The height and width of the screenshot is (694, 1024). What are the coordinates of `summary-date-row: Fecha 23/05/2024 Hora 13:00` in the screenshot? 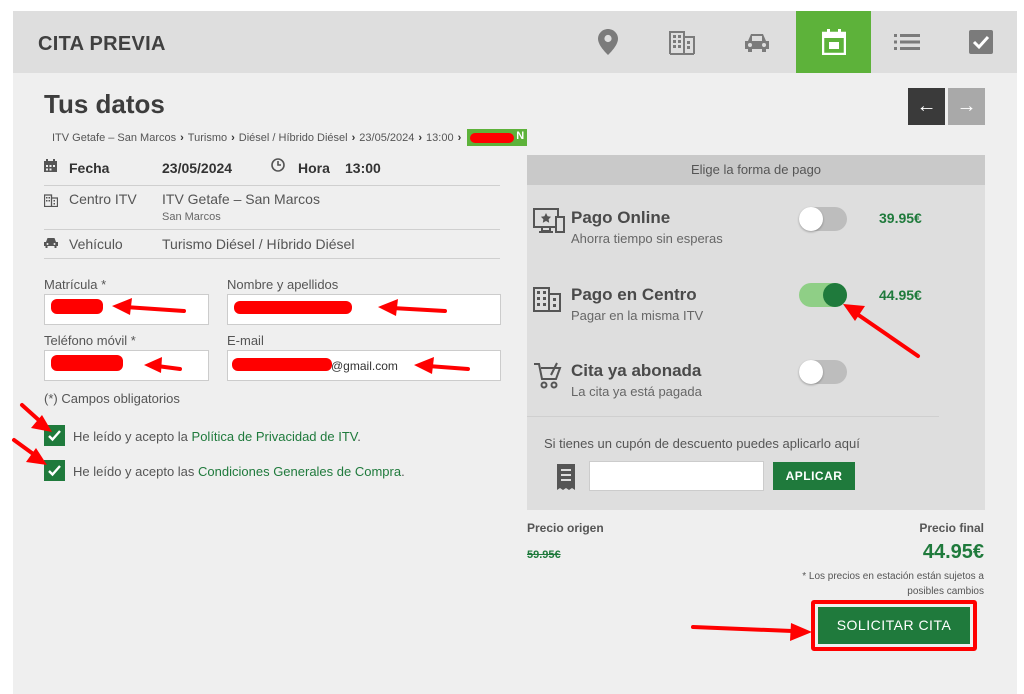 It's located at (272, 171).